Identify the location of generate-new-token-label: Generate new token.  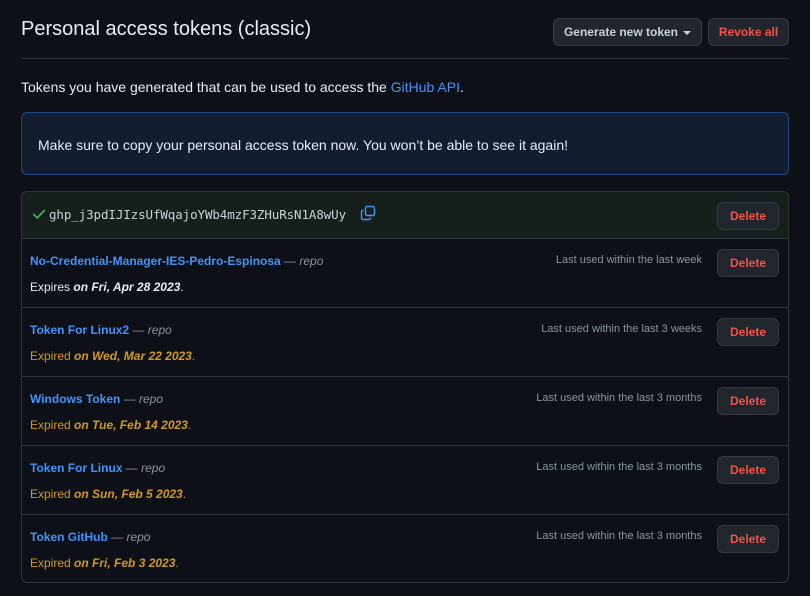
(621, 32).